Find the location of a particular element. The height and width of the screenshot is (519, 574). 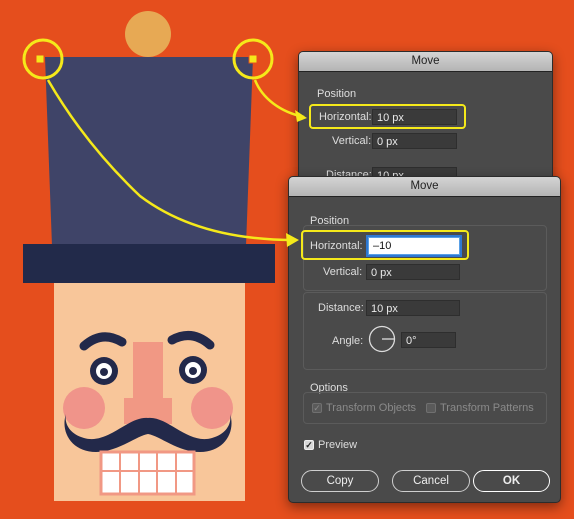

arrow-to-front-dialog is located at coordinates (170, 160).